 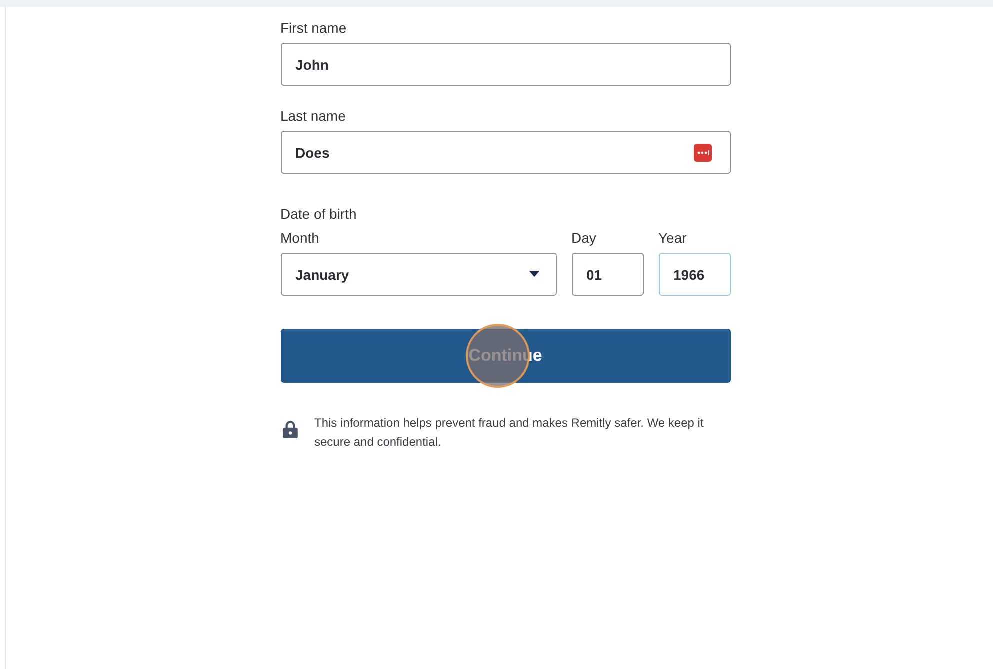 What do you see at coordinates (505, 64) in the screenshot?
I see `text-field: John` at bounding box center [505, 64].